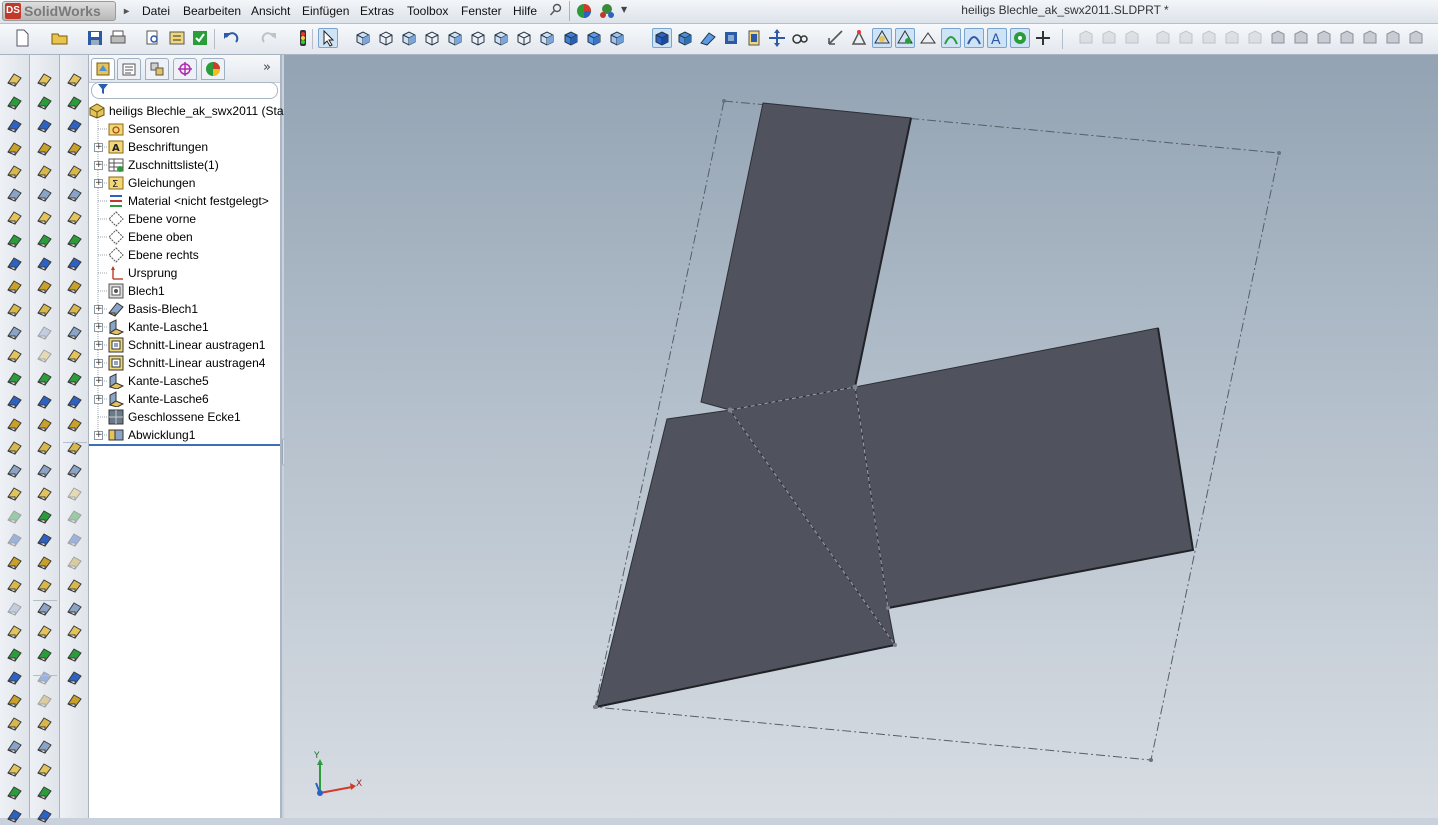  What do you see at coordinates (231, 38) in the screenshot?
I see `undo-button` at bounding box center [231, 38].